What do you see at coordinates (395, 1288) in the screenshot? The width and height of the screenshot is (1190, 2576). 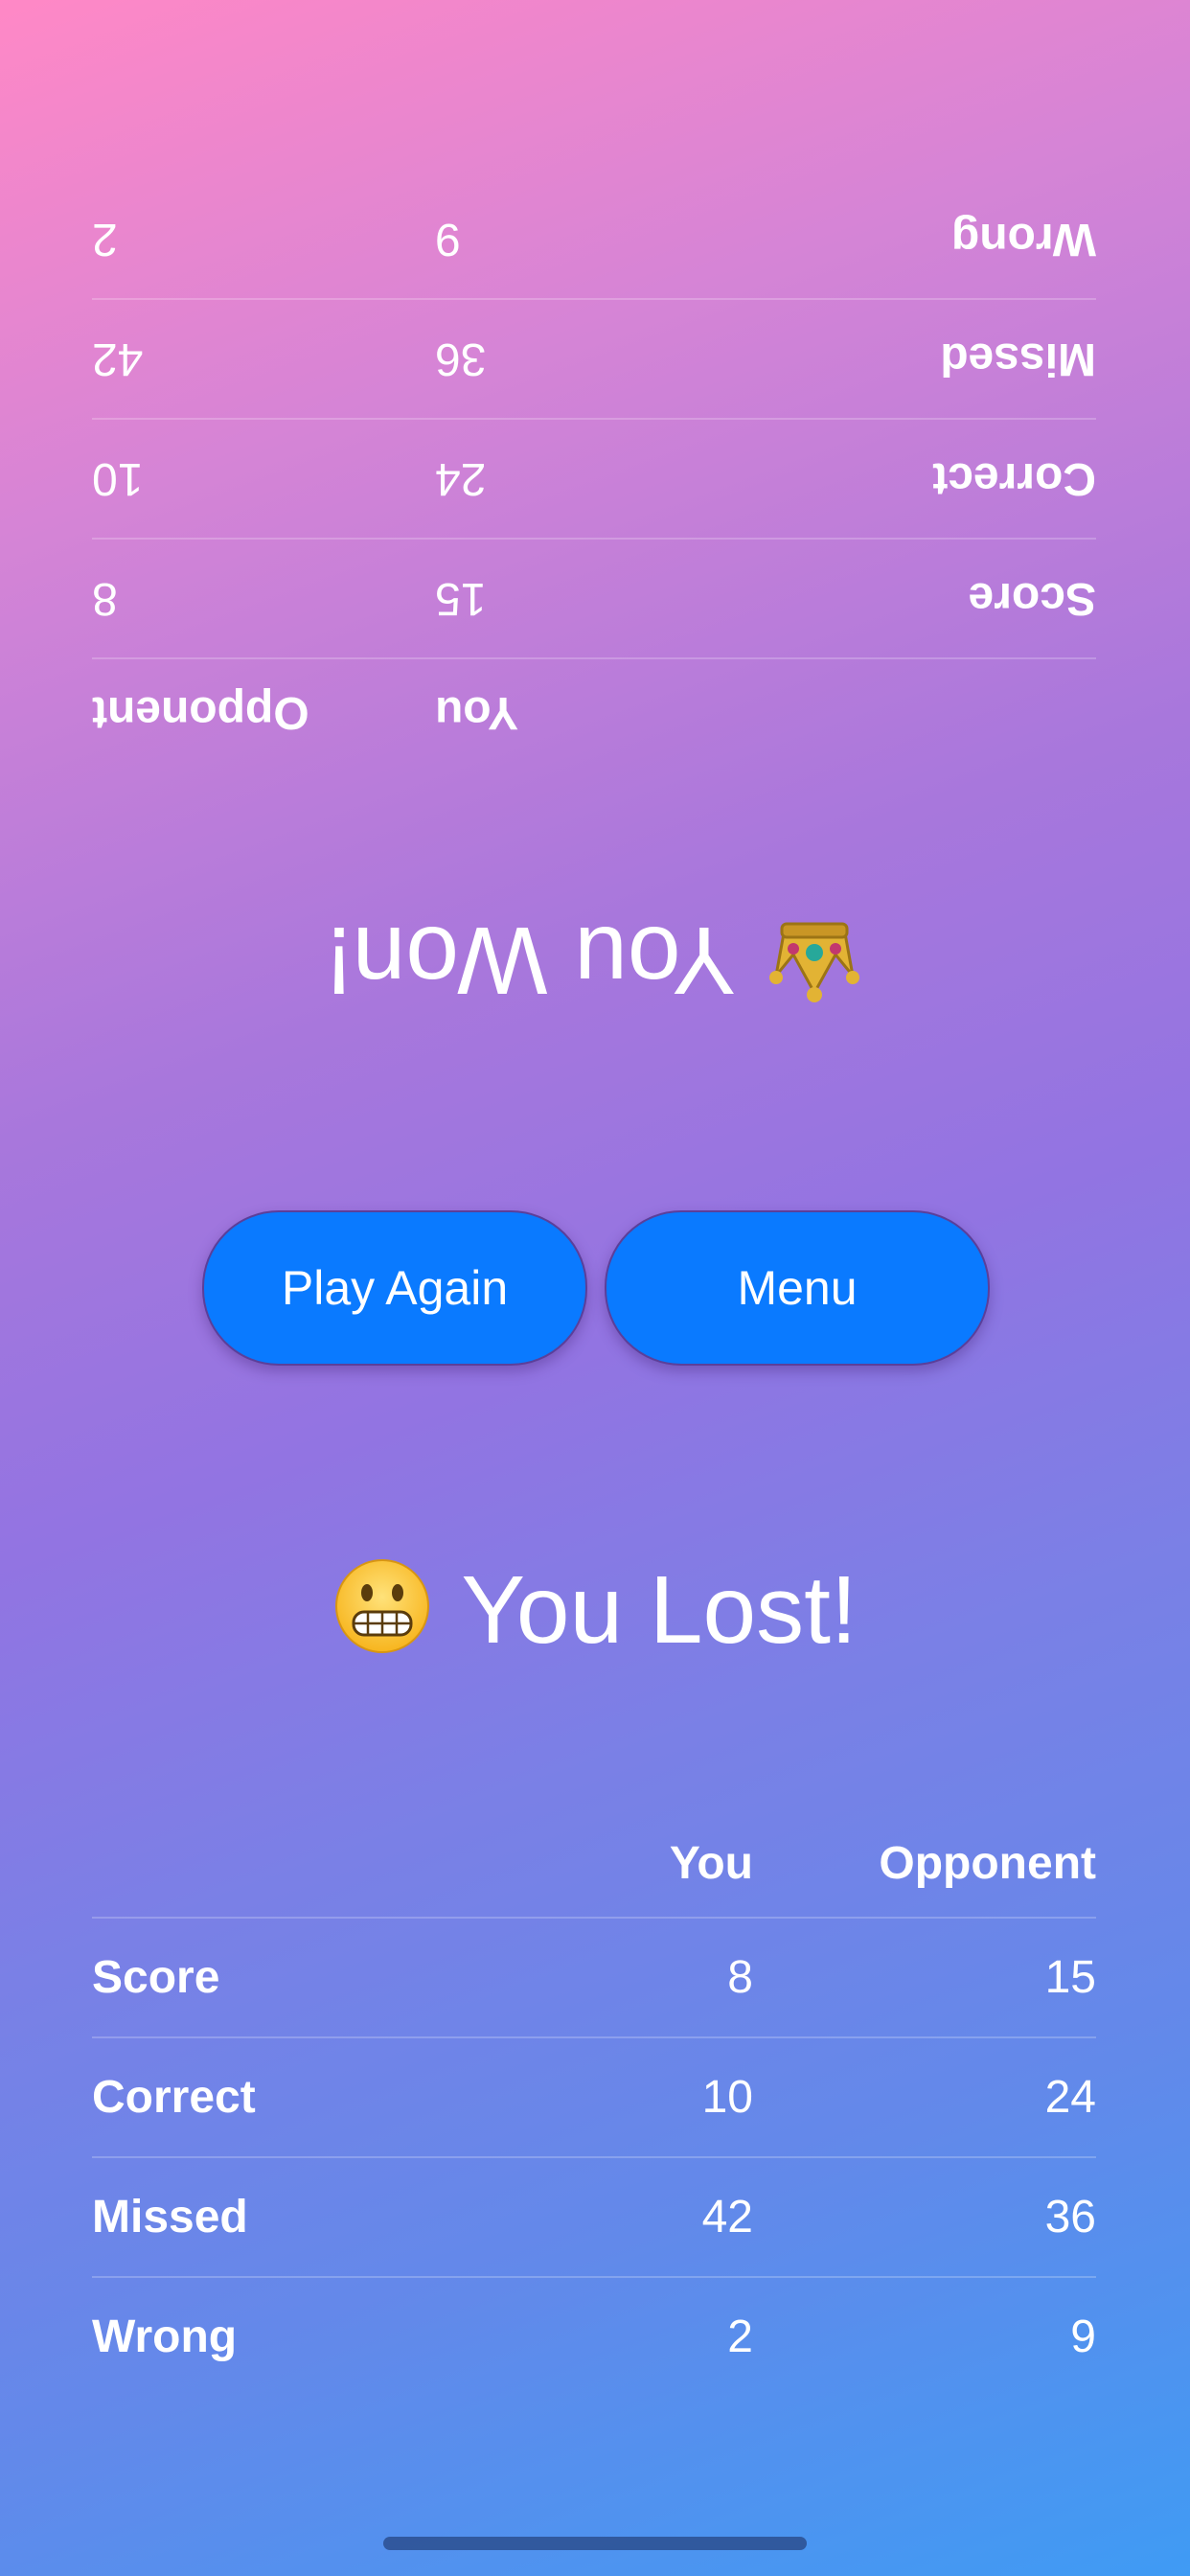 I see `play-again-button: Play Again` at bounding box center [395, 1288].